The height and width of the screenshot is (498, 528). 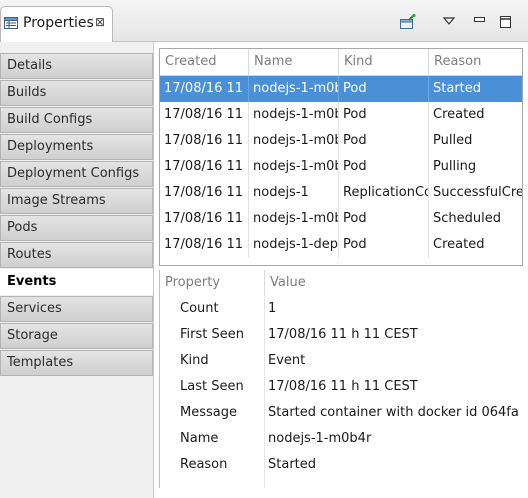 I want to click on side-tab-label: Pods, so click(x=22, y=227).